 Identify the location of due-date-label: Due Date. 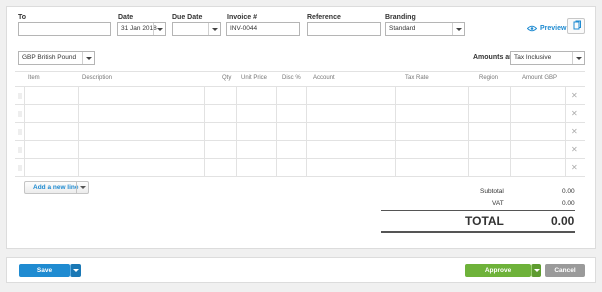
(187, 17).